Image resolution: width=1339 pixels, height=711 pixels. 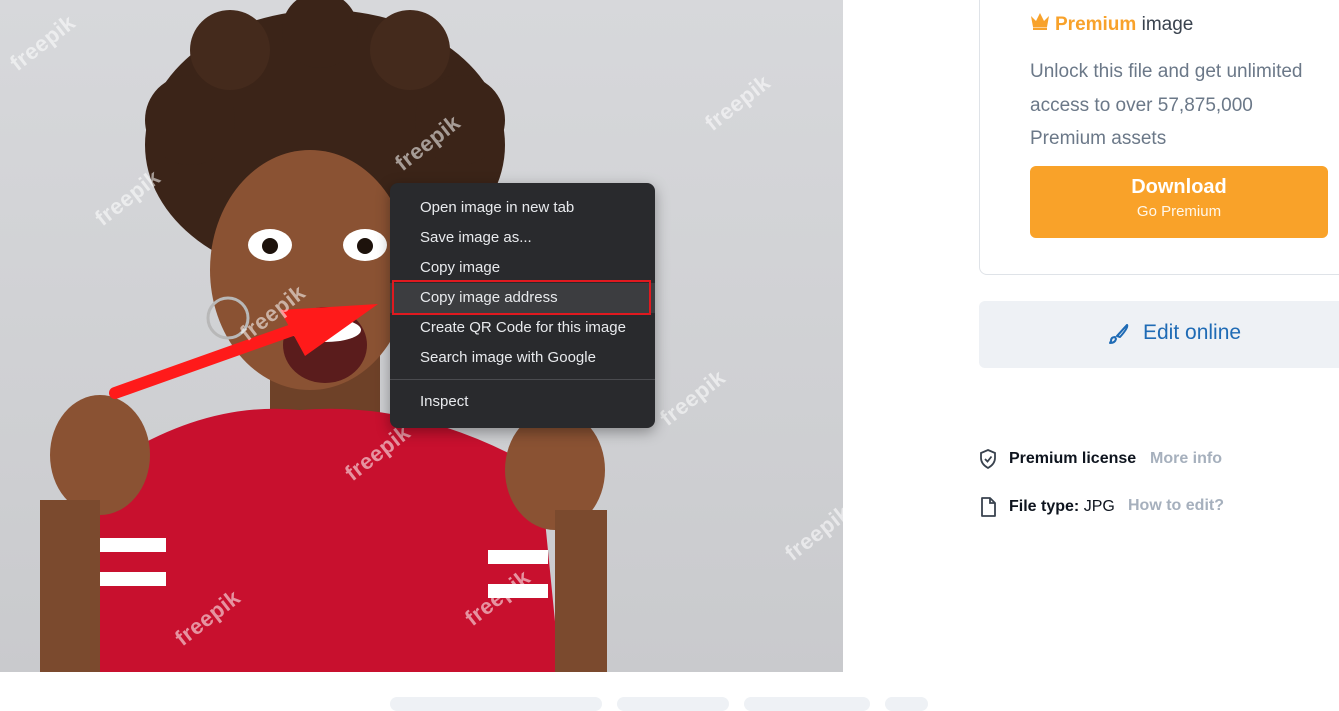 What do you see at coordinates (521, 297) in the screenshot?
I see `highlight-box` at bounding box center [521, 297].